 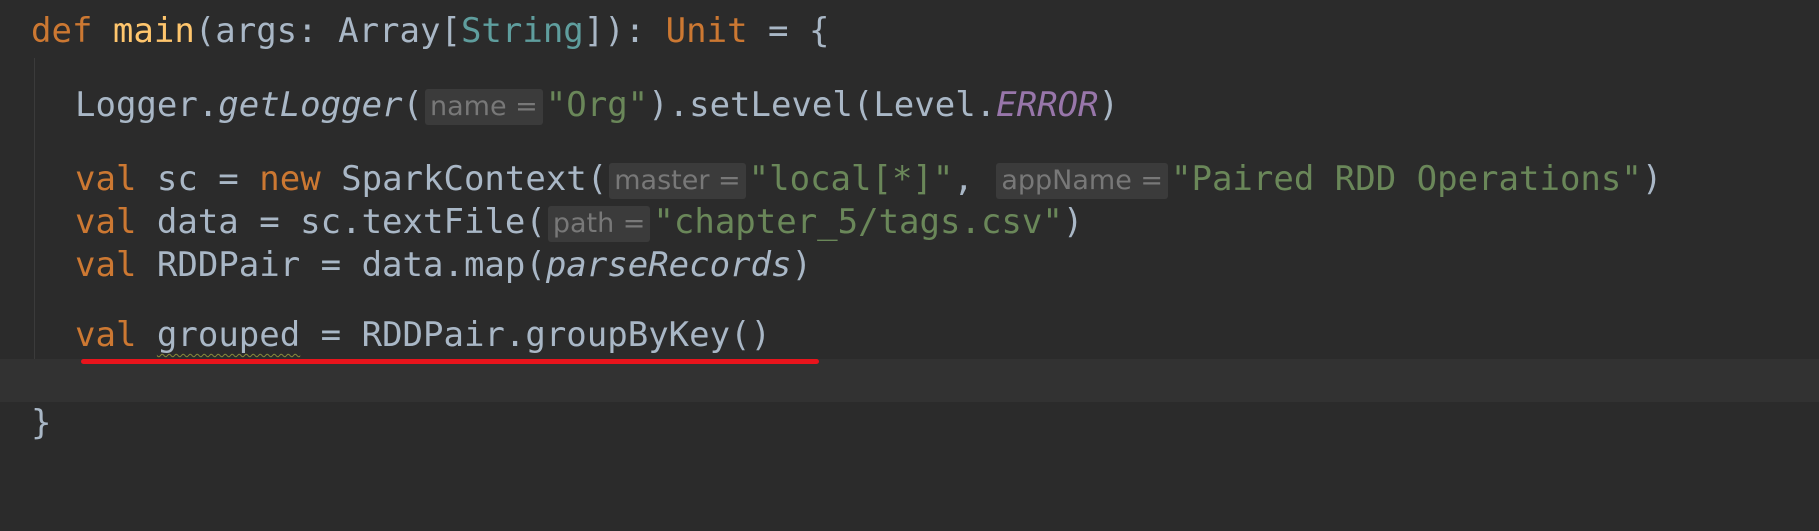 I want to click on keyword-def: def, so click(x=62, y=31).